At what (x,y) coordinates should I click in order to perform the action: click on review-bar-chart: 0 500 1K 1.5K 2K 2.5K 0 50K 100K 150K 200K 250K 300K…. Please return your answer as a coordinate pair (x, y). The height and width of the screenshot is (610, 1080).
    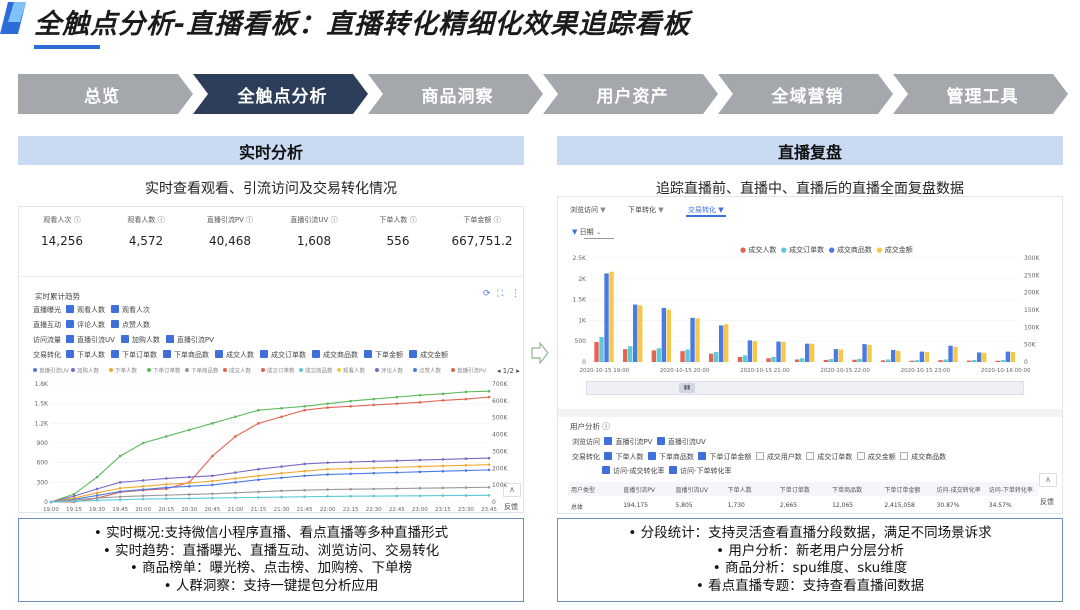
    Looking at the image, I should click on (807, 314).